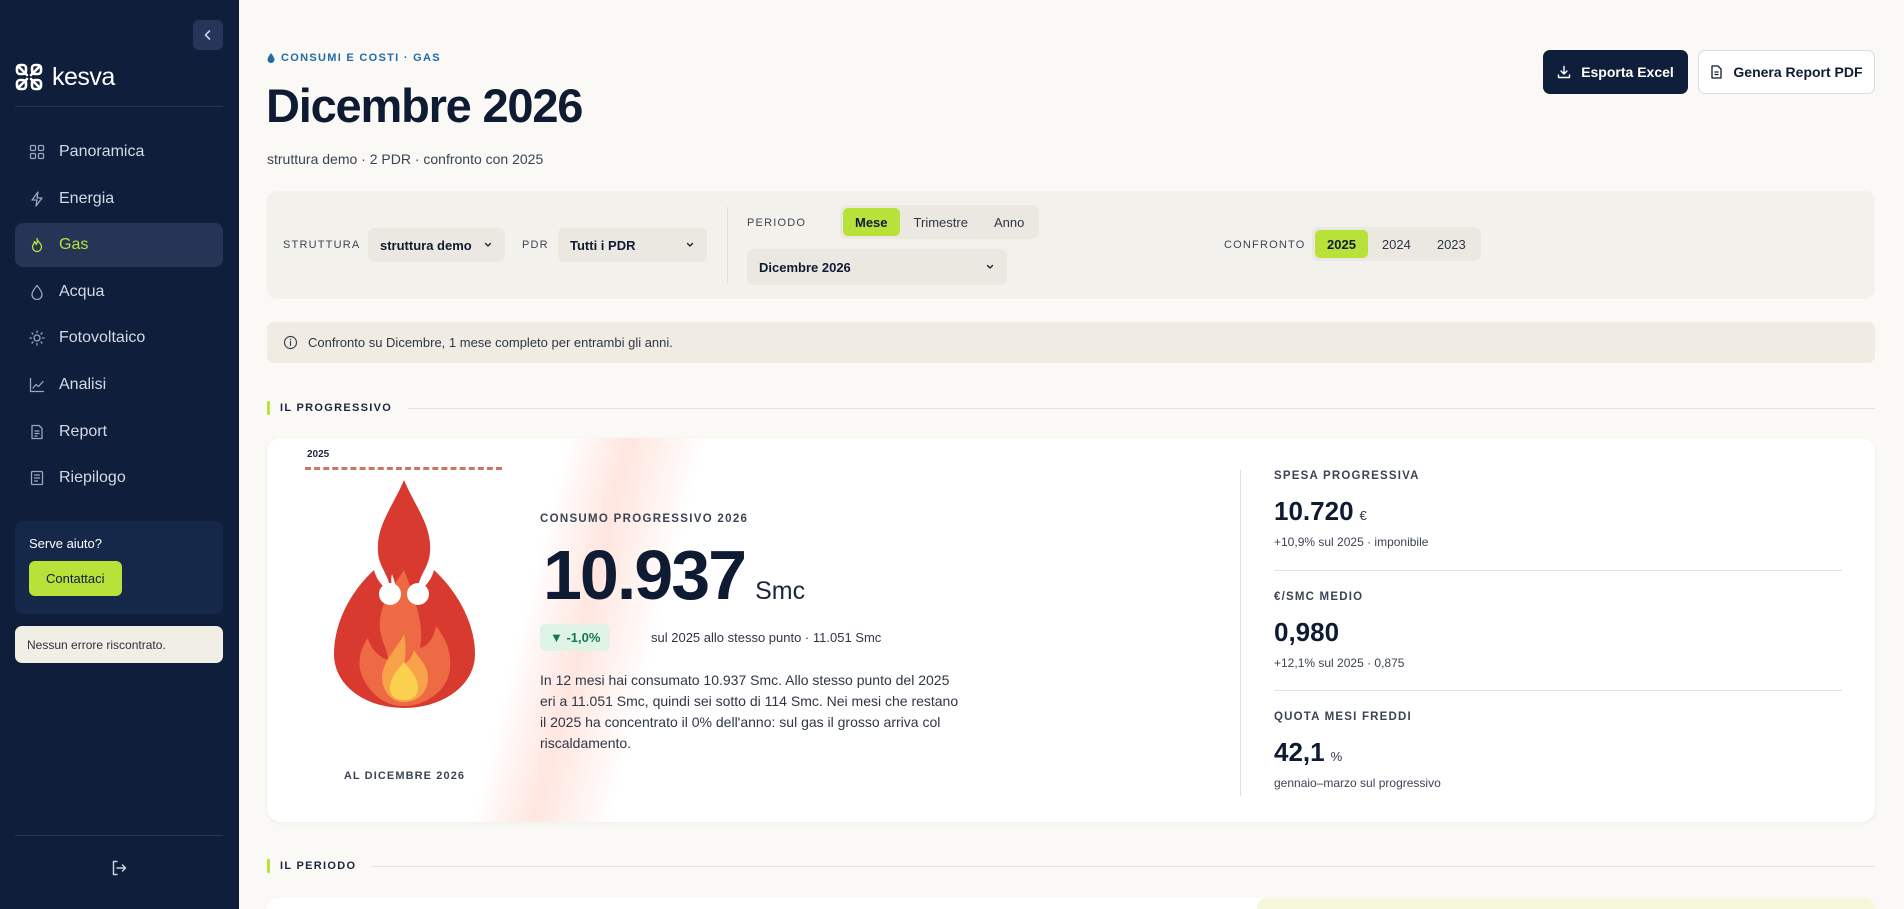 The height and width of the screenshot is (909, 1904). Describe the element at coordinates (780, 591) in the screenshot. I see `kpi-unit: Smc` at that location.